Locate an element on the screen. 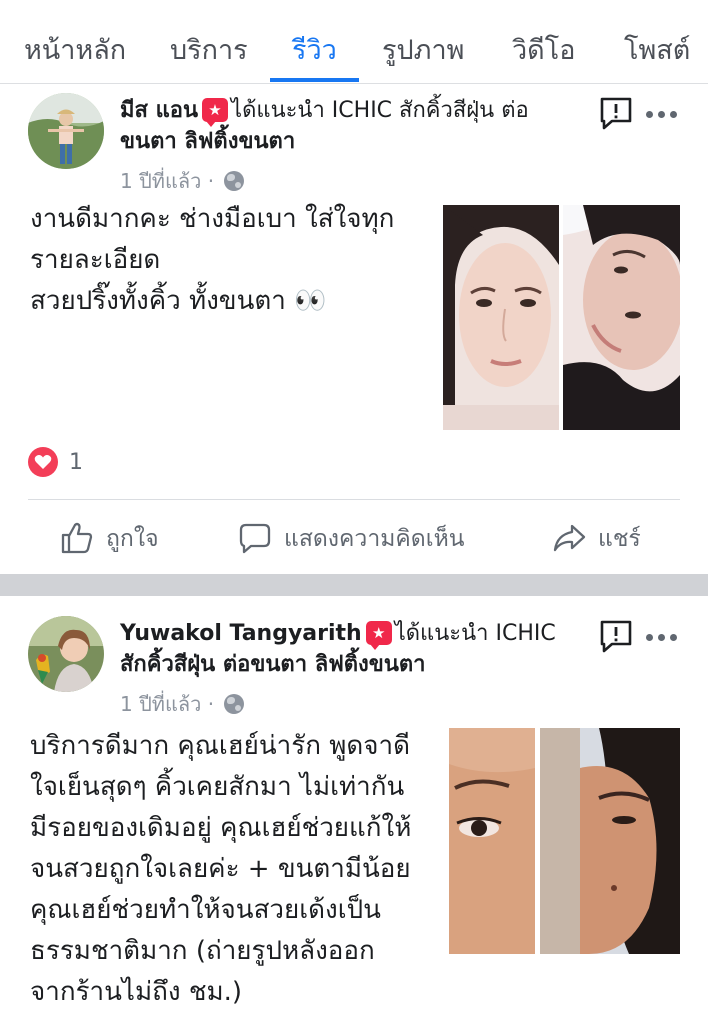 This screenshot has width=708, height=1024. review-text-line: รายละเอียด is located at coordinates (95, 260).